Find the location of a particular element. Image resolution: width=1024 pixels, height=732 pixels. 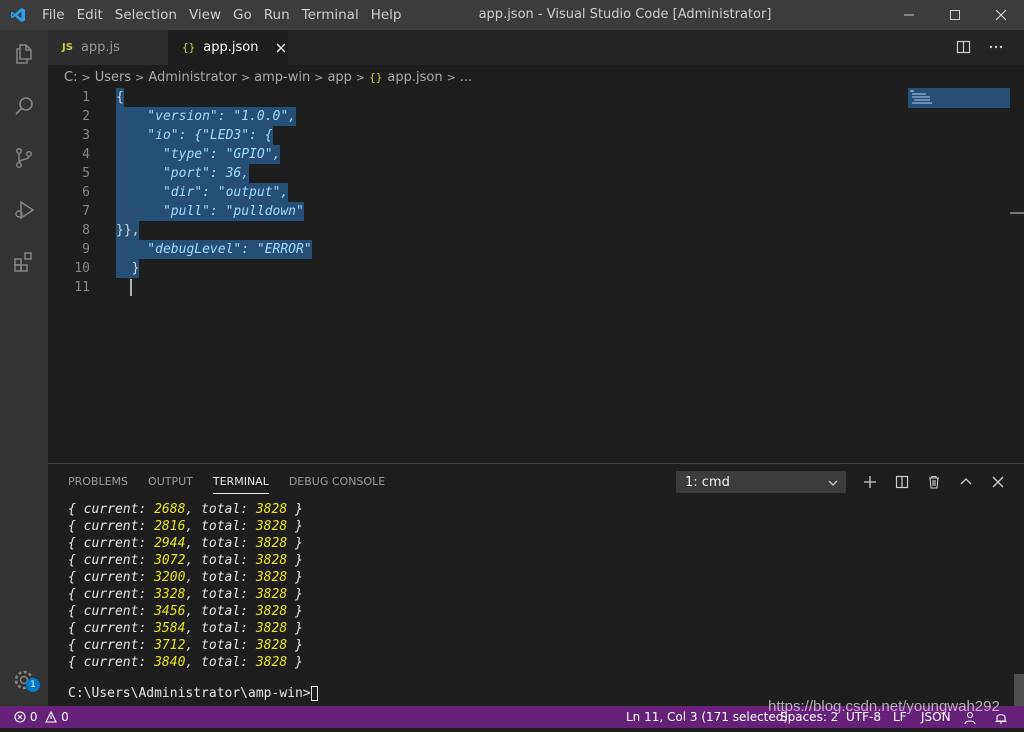

maximize-button is located at coordinates (955, 15).